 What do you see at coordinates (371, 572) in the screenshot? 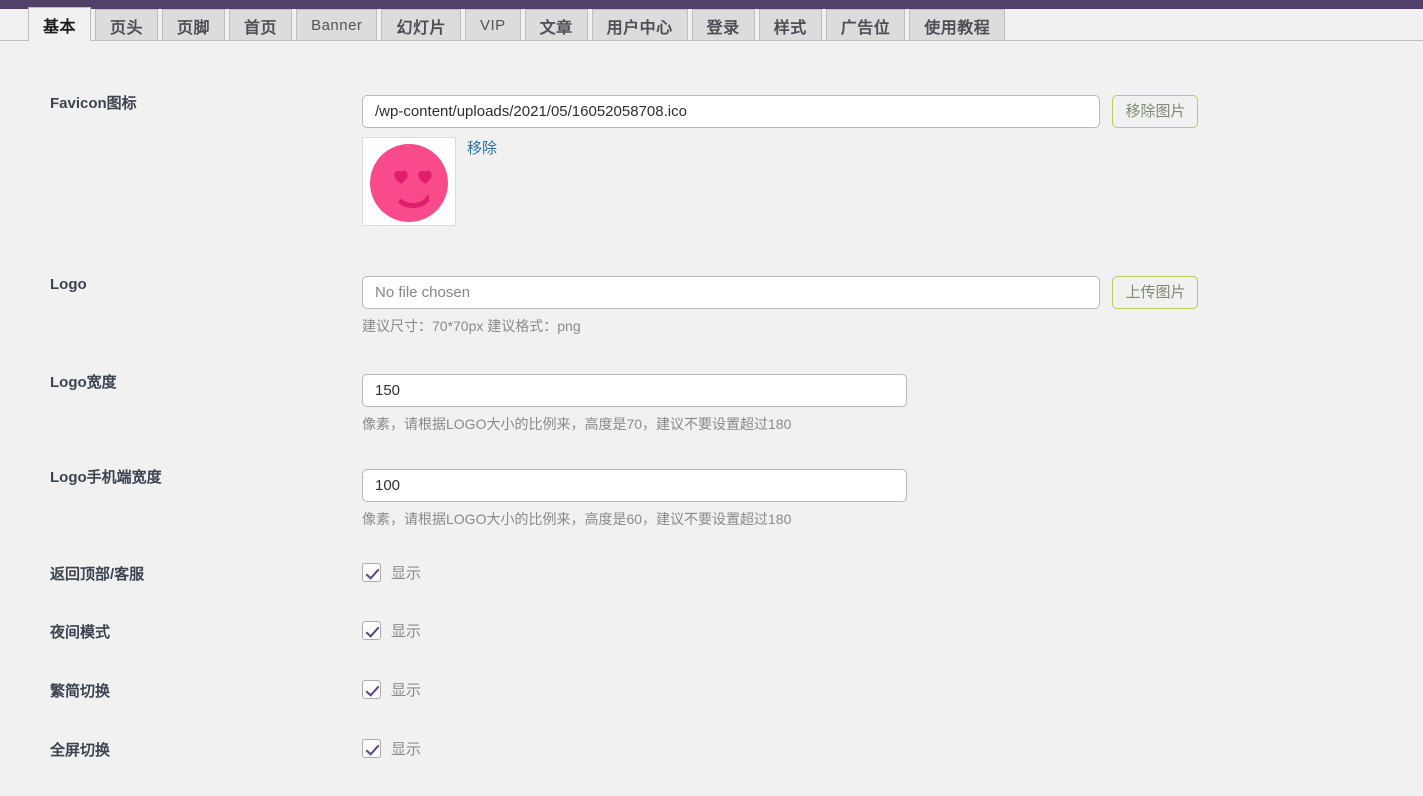
I see `back-to-top-checkbox` at bounding box center [371, 572].